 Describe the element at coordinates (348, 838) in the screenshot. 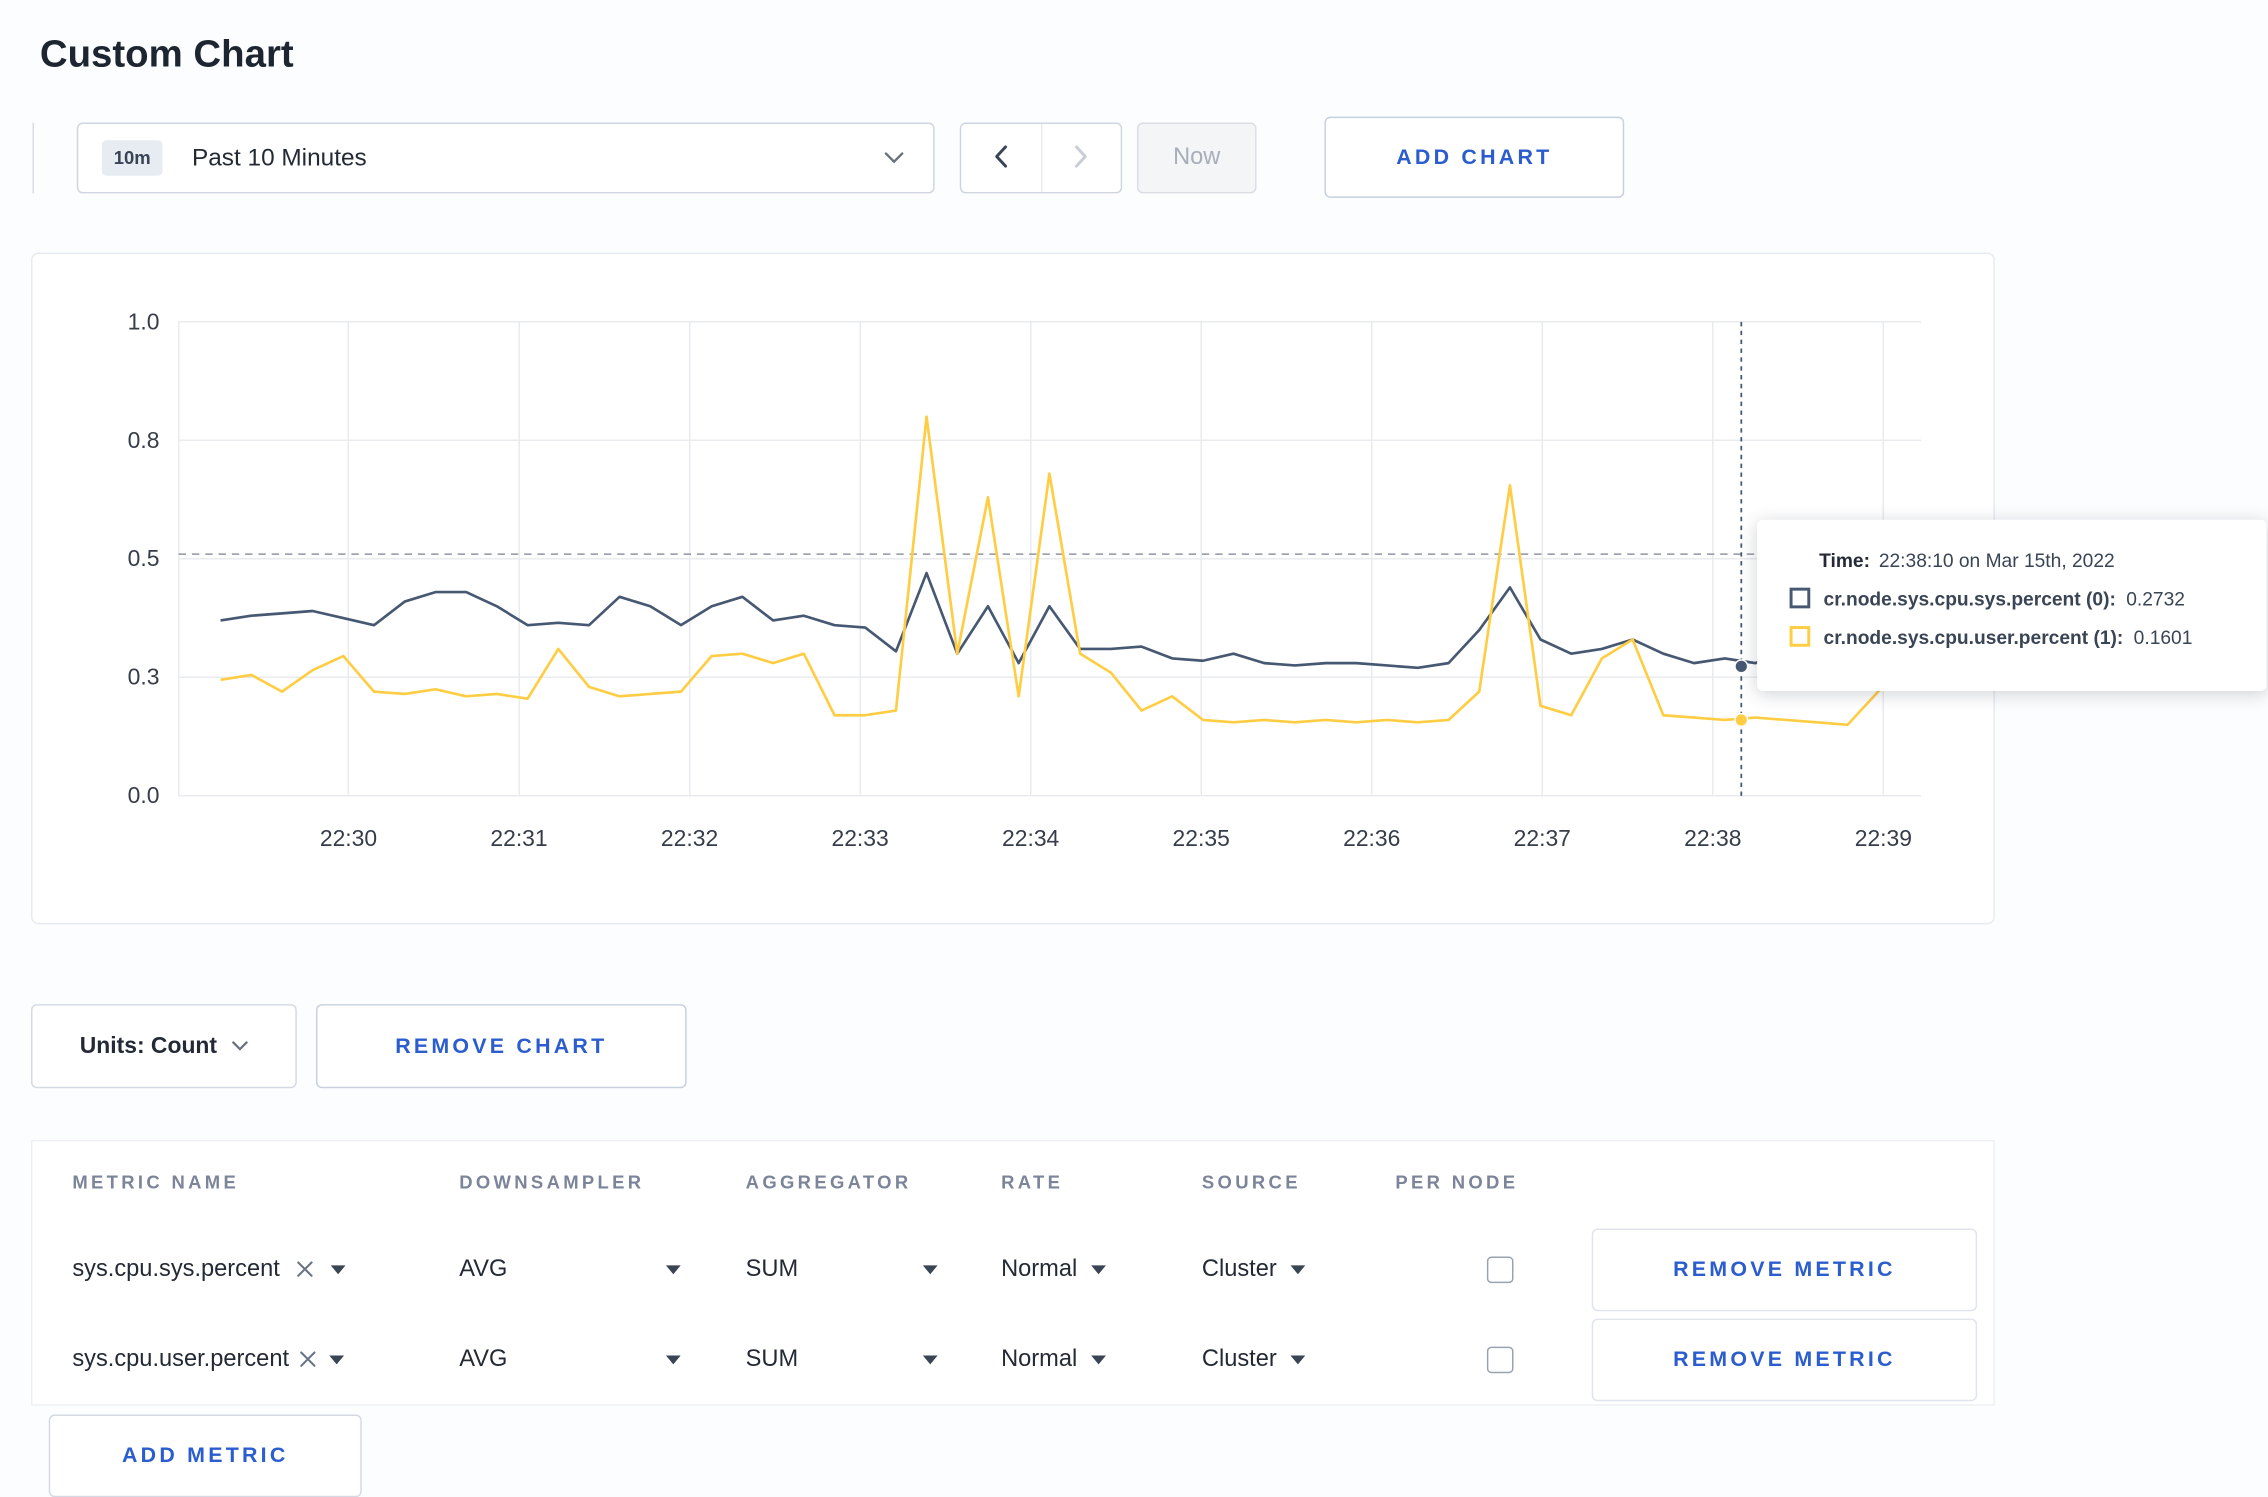

I see `svg-text: 22:30` at that location.